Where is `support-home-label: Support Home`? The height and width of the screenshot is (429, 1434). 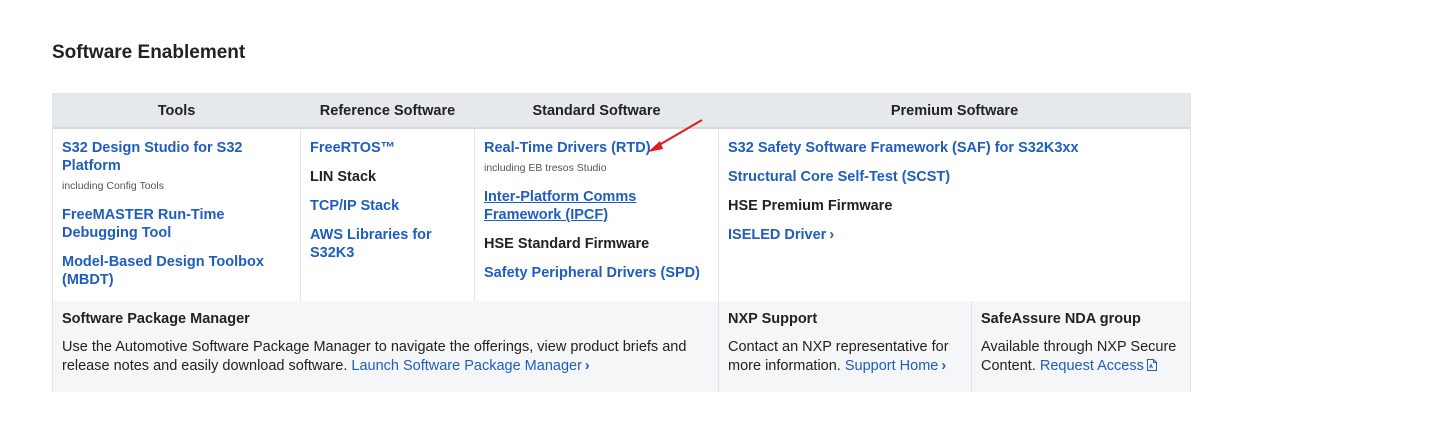
support-home-label: Support Home is located at coordinates (891, 366).